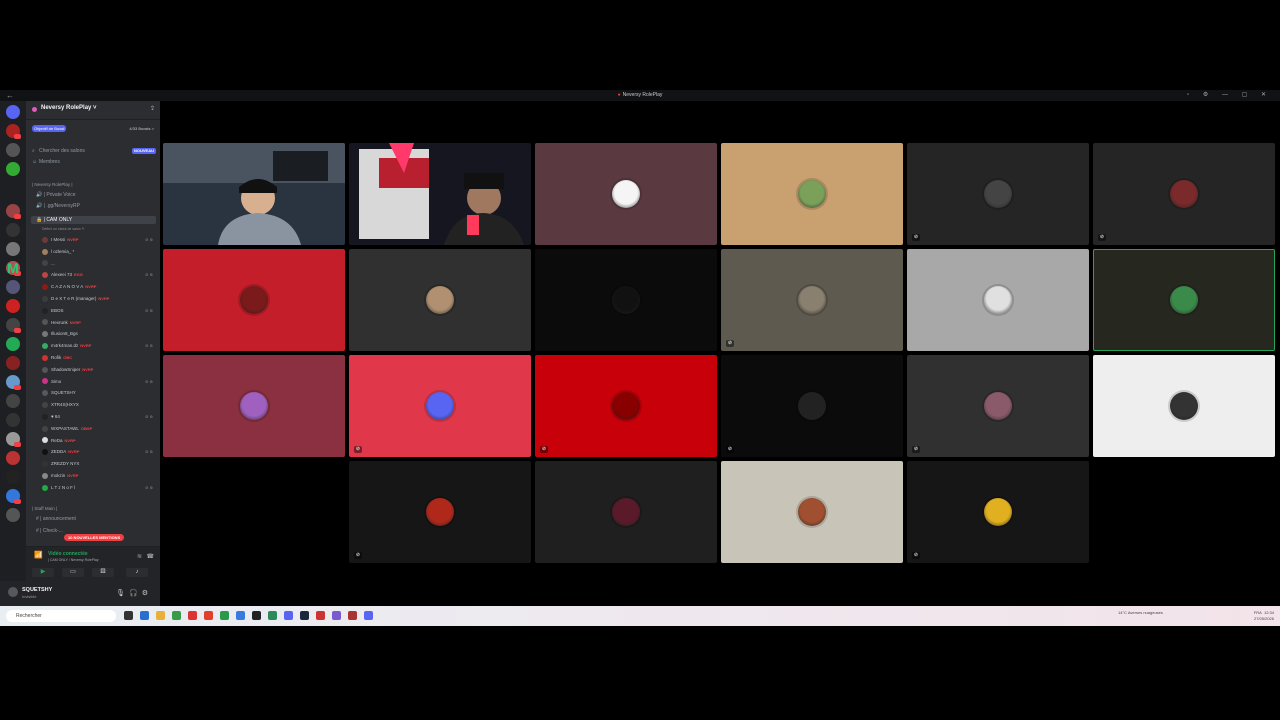  What do you see at coordinates (37, 590) in the screenshot?
I see `username: SQUETSHY` at bounding box center [37, 590].